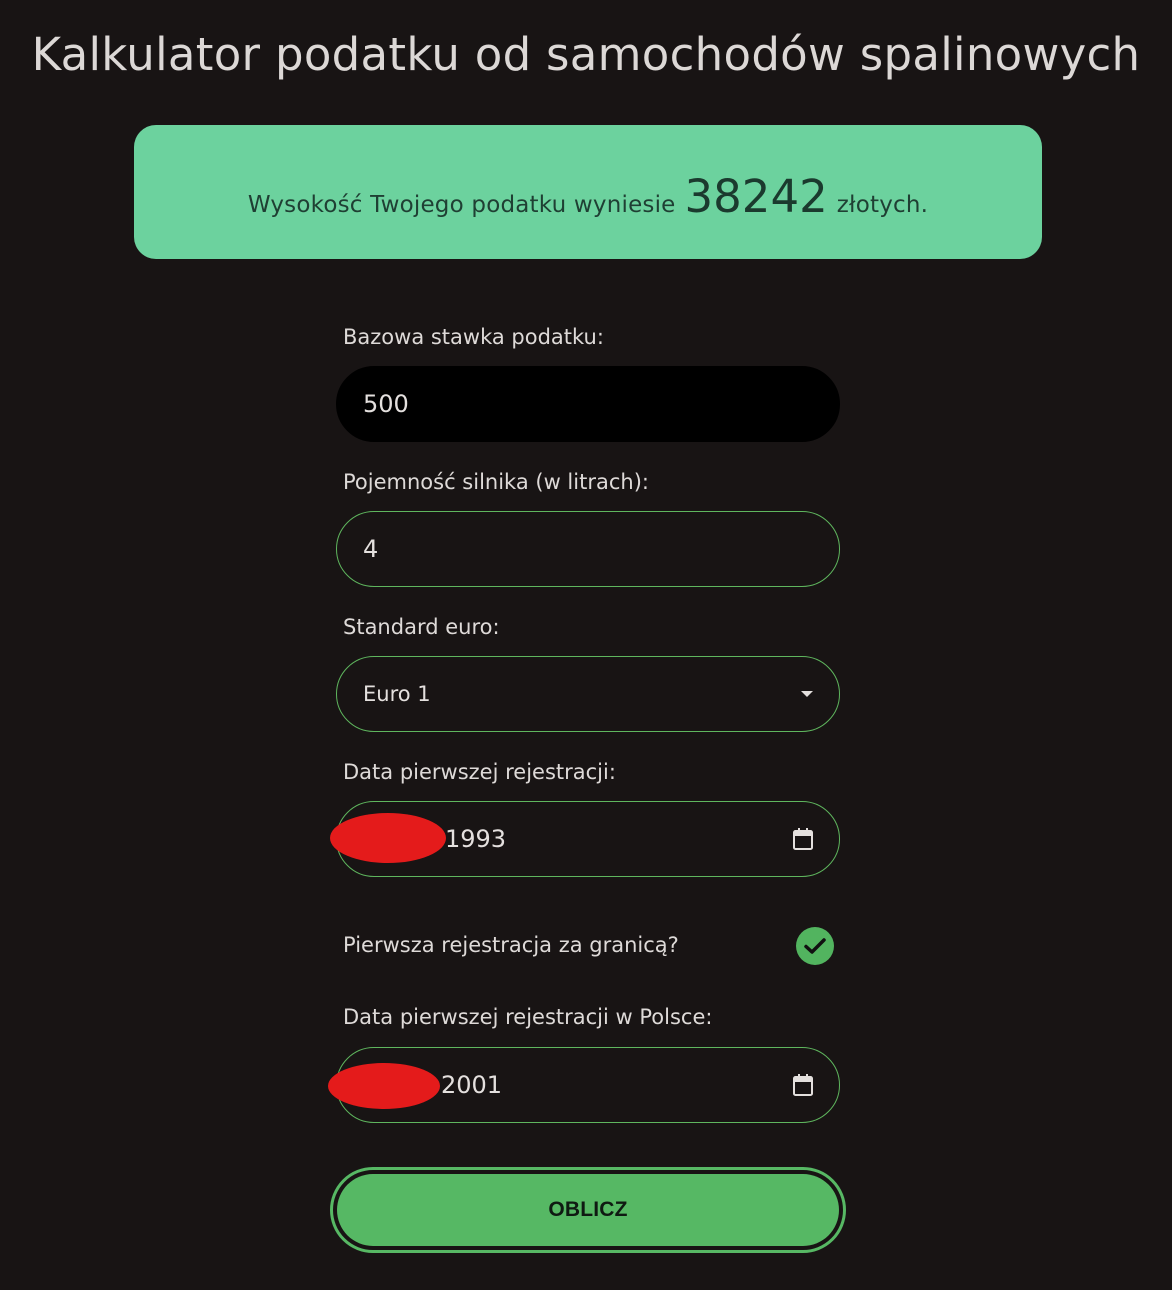 This screenshot has width=1172, height=1290. Describe the element at coordinates (511, 945) in the screenshot. I see `registered-abroad-label: Pierwsza rejestracja za granicą?` at that location.